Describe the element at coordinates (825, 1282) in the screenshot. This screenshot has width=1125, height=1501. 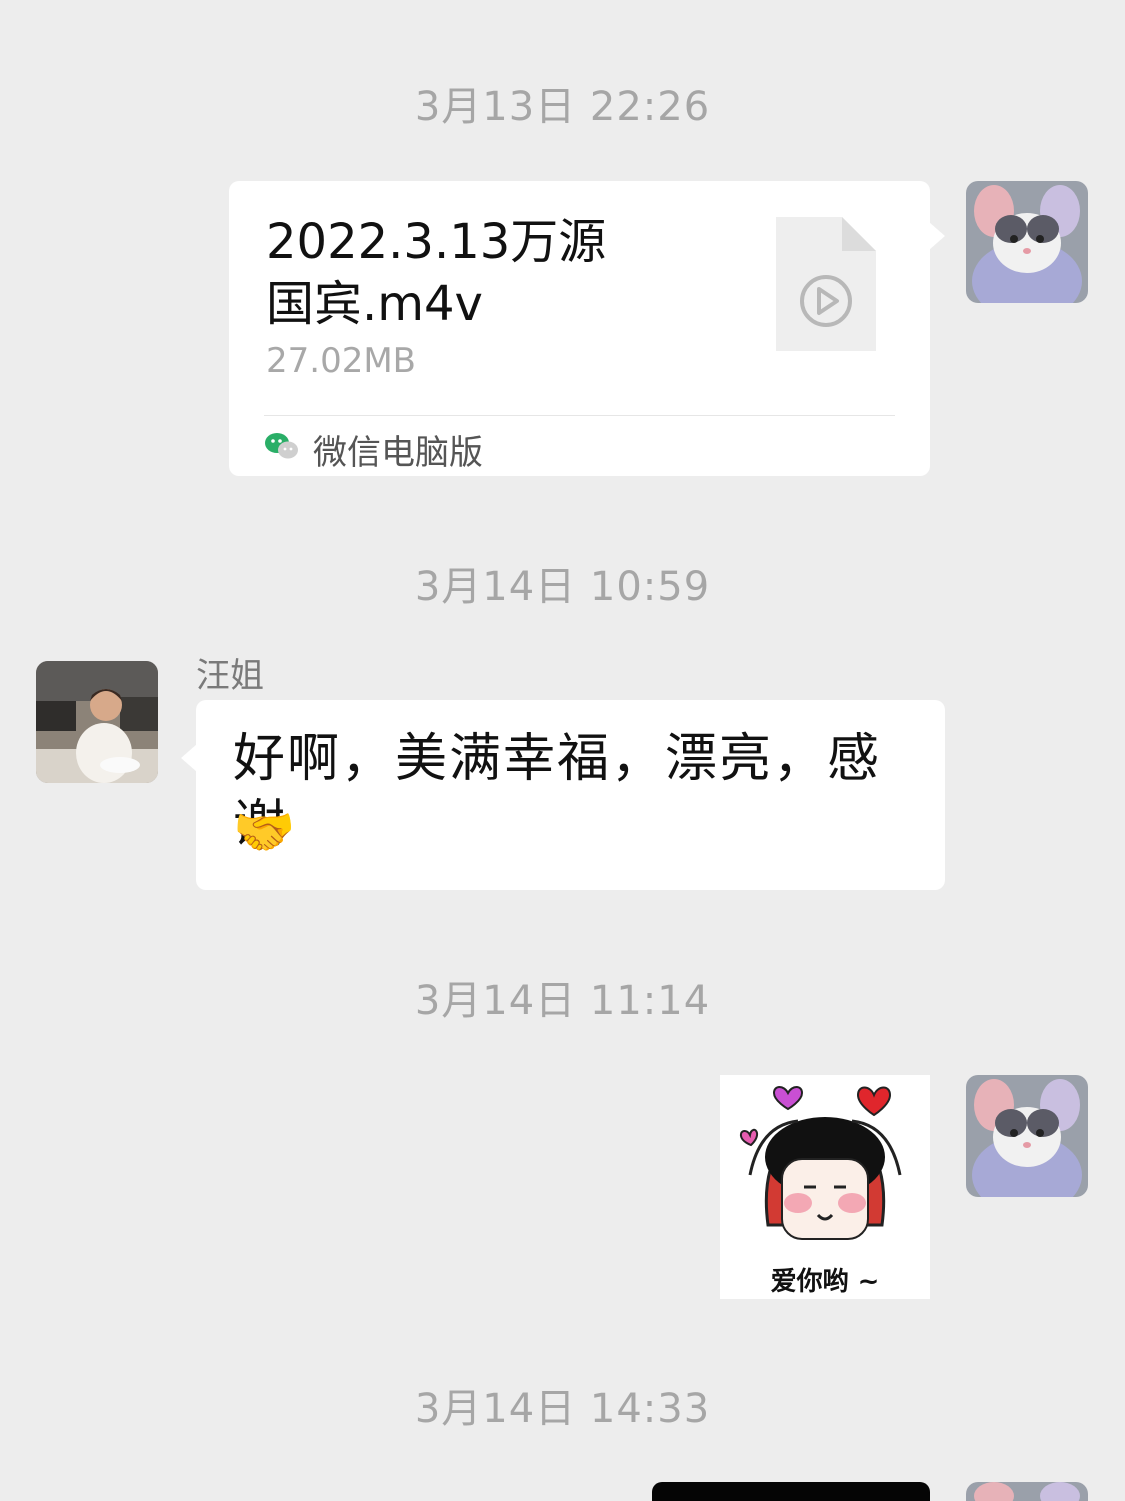
I see `sticker-caption: 爱你哟 ~` at that location.